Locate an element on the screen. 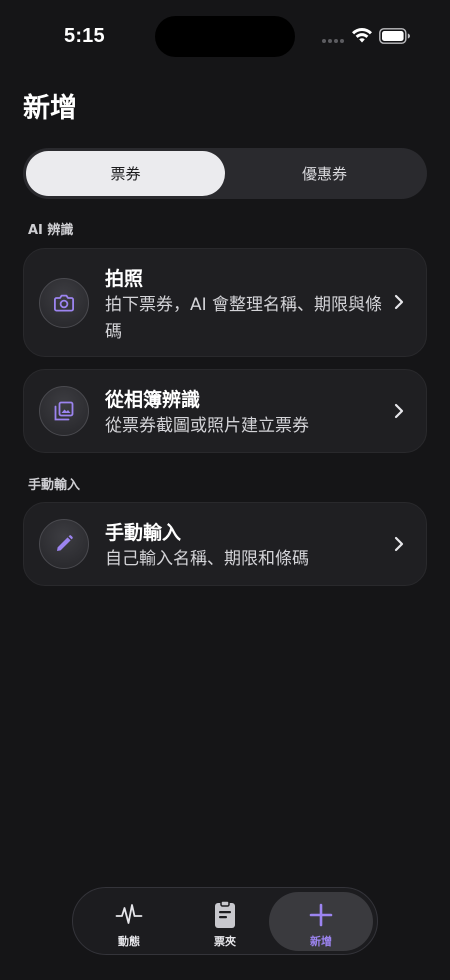 This screenshot has height=980, width=450. tab-tickets: 票夾 is located at coordinates (225, 921).